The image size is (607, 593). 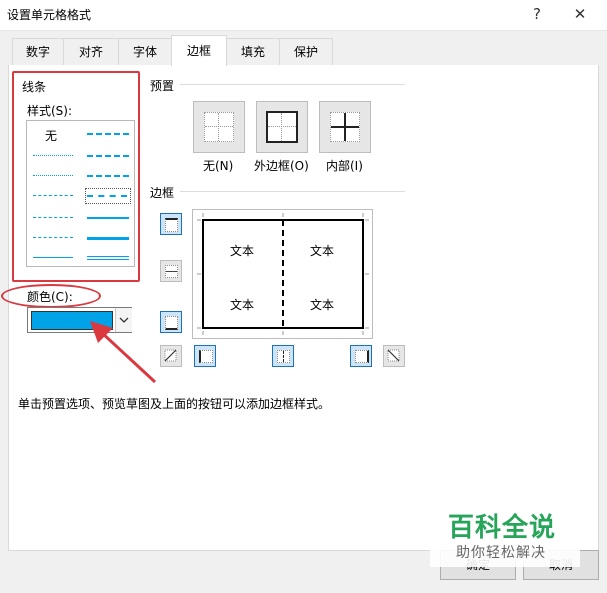 What do you see at coordinates (108, 218) in the screenshot?
I see `style-medium` at bounding box center [108, 218].